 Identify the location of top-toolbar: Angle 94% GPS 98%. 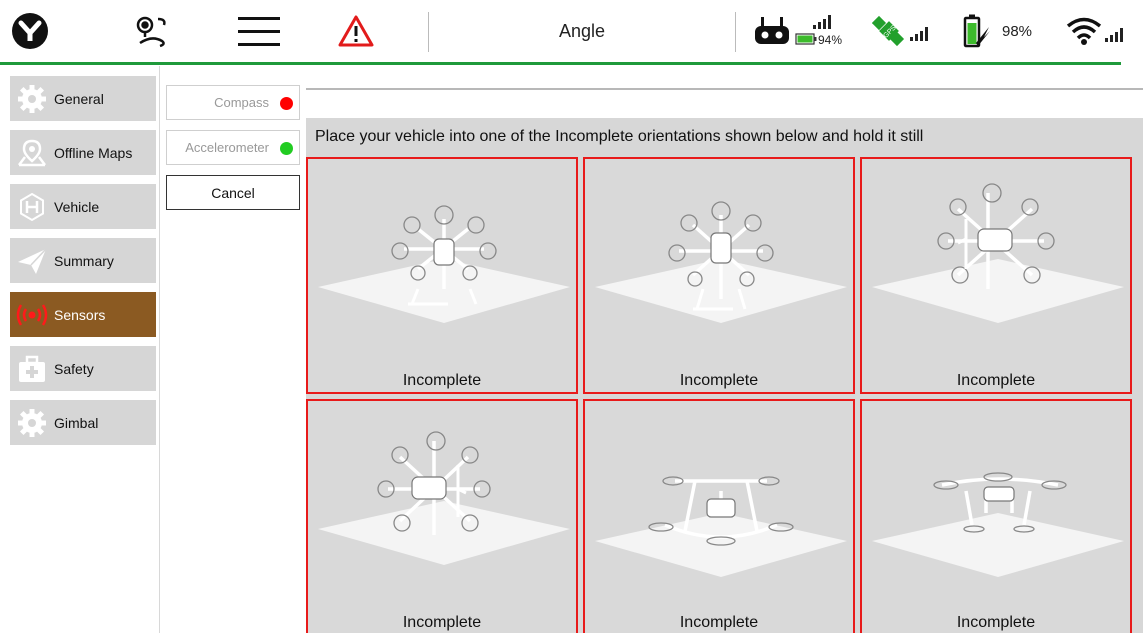
(571, 32).